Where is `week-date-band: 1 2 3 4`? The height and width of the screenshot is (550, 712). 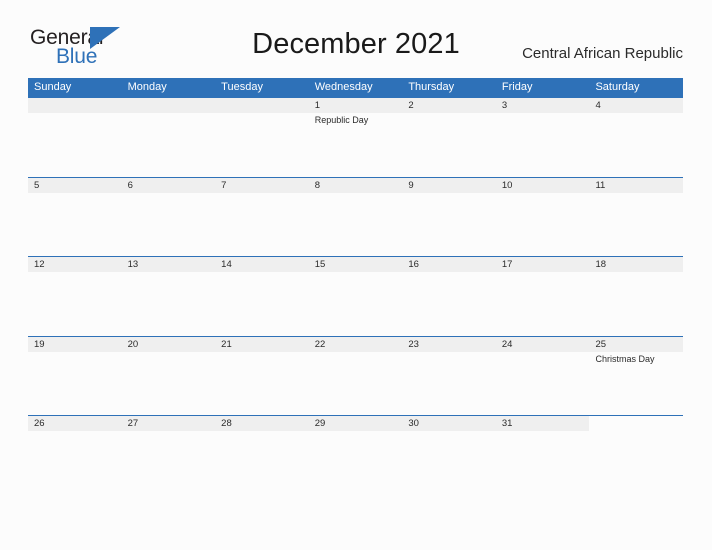
week-date-band: 1 2 3 4 is located at coordinates (355, 105).